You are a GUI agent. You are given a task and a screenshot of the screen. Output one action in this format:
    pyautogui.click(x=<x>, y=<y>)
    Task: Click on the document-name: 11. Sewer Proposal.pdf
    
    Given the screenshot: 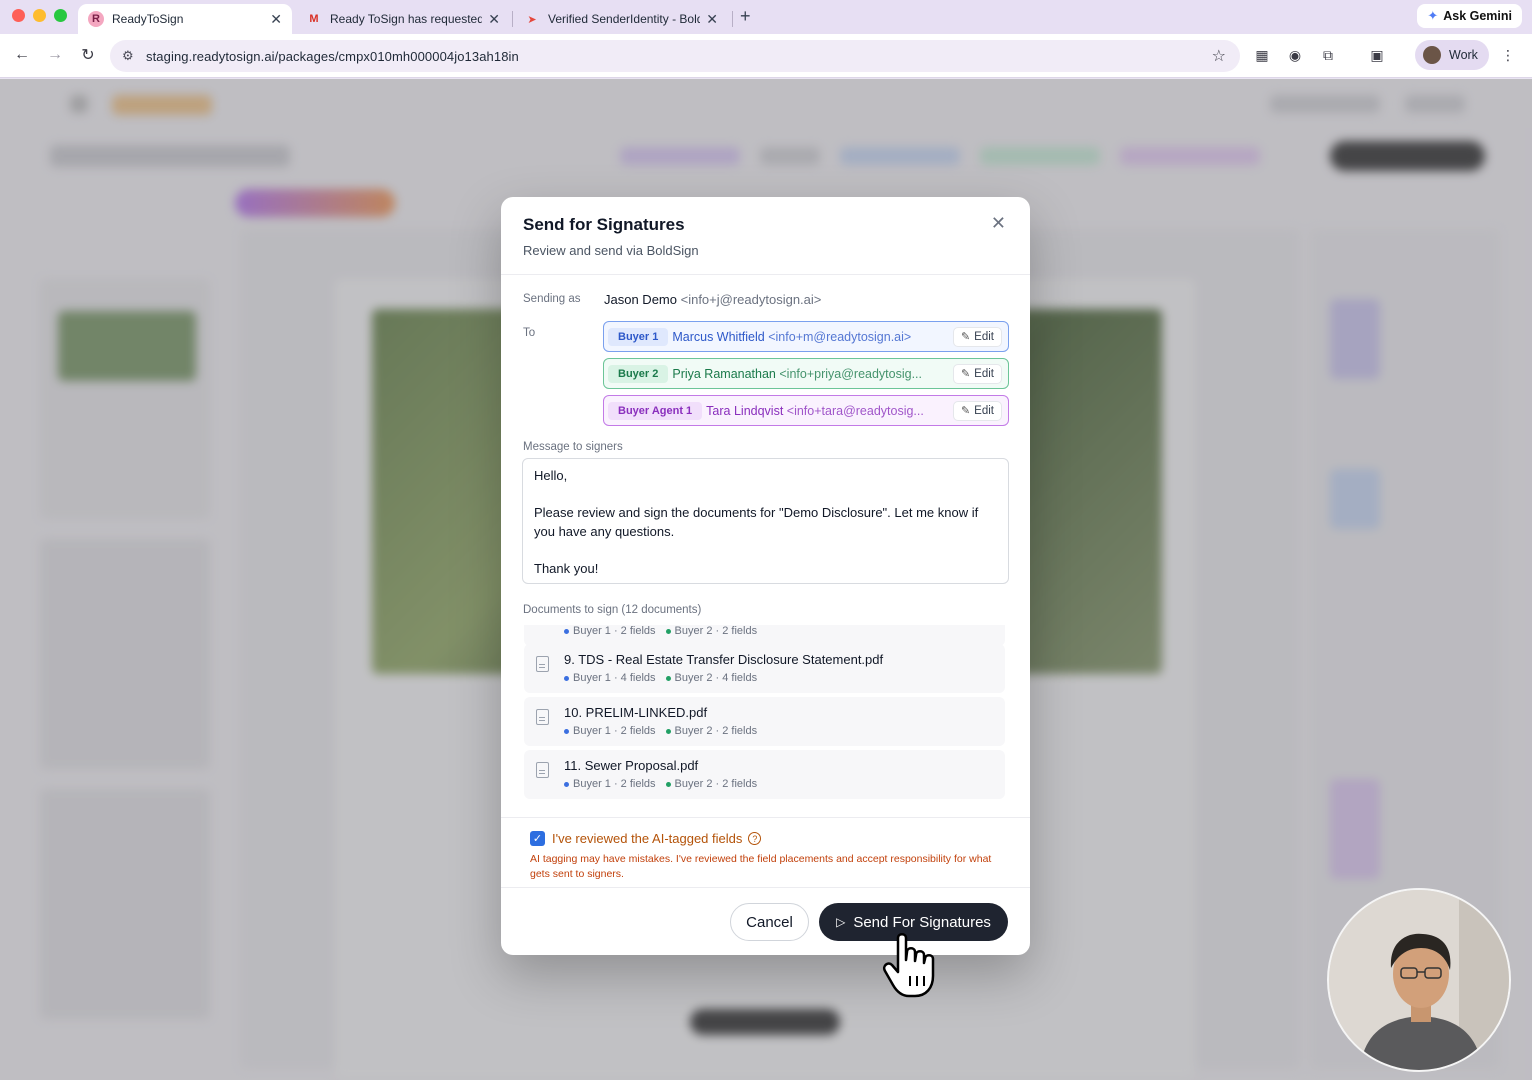 What is the action you would take?
    pyautogui.click(x=631, y=765)
    